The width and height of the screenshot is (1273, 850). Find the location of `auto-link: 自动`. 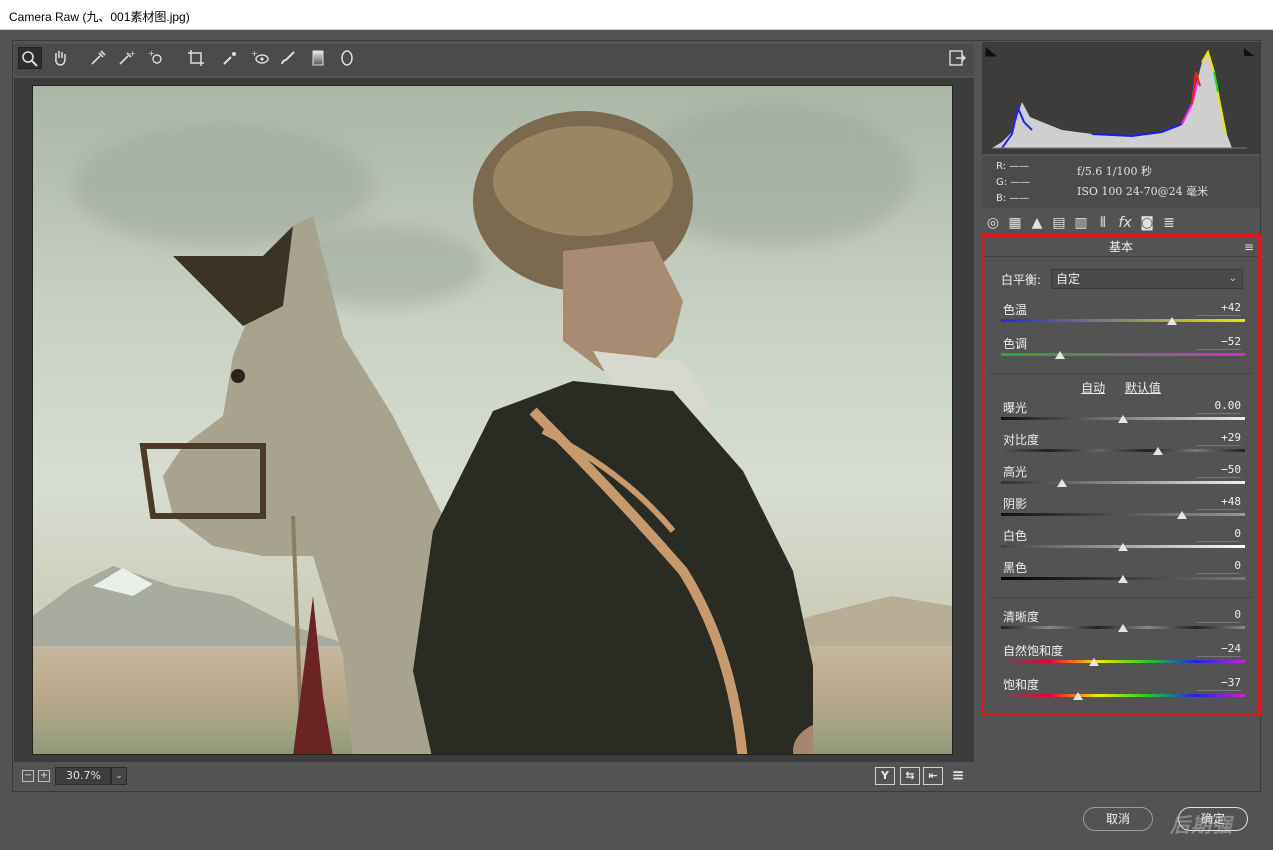

auto-link: 自动 is located at coordinates (1093, 388).